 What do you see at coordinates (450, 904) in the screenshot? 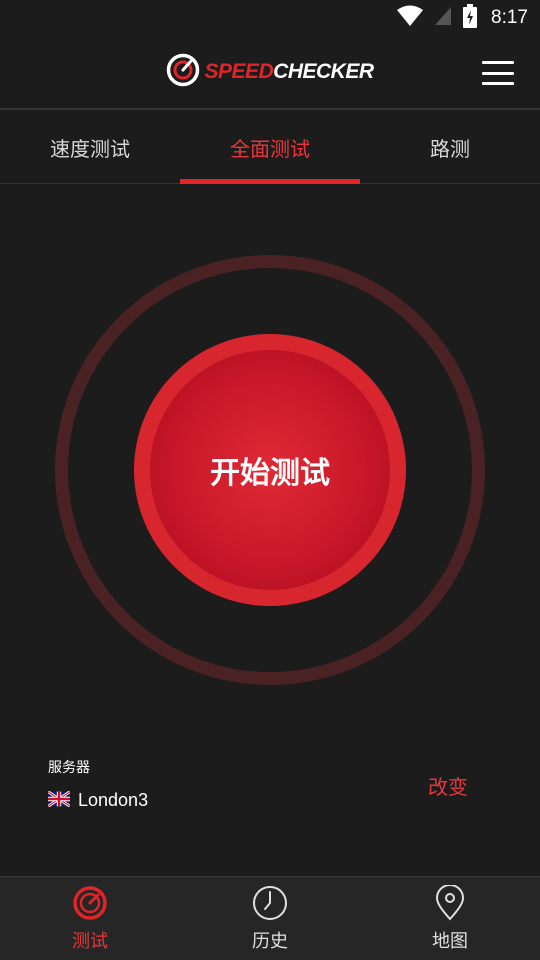
I see `map-pin-icon` at bounding box center [450, 904].